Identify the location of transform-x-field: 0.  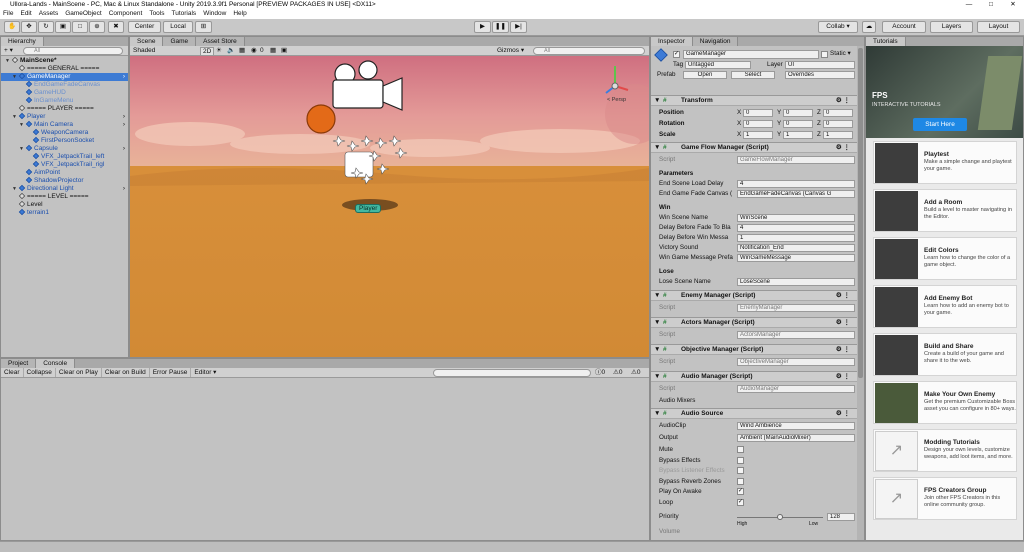
(758, 113).